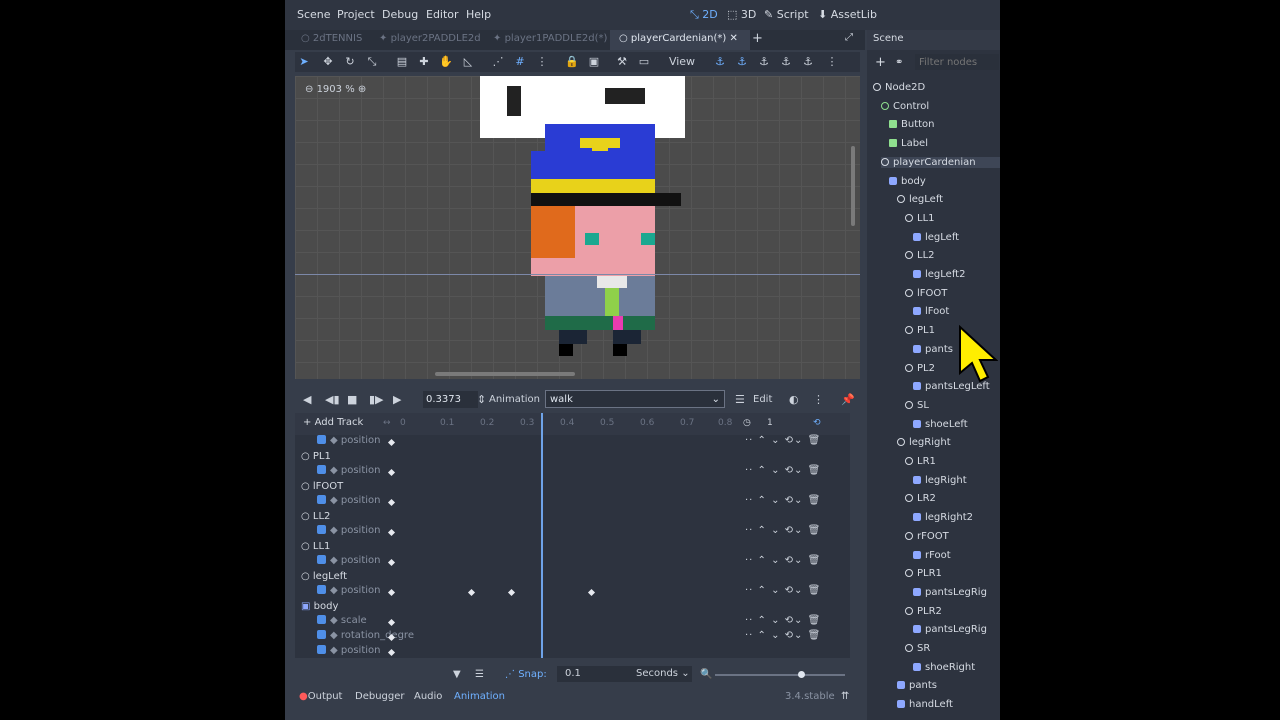  I want to click on timeline-zoom-grabber, so click(801, 674).